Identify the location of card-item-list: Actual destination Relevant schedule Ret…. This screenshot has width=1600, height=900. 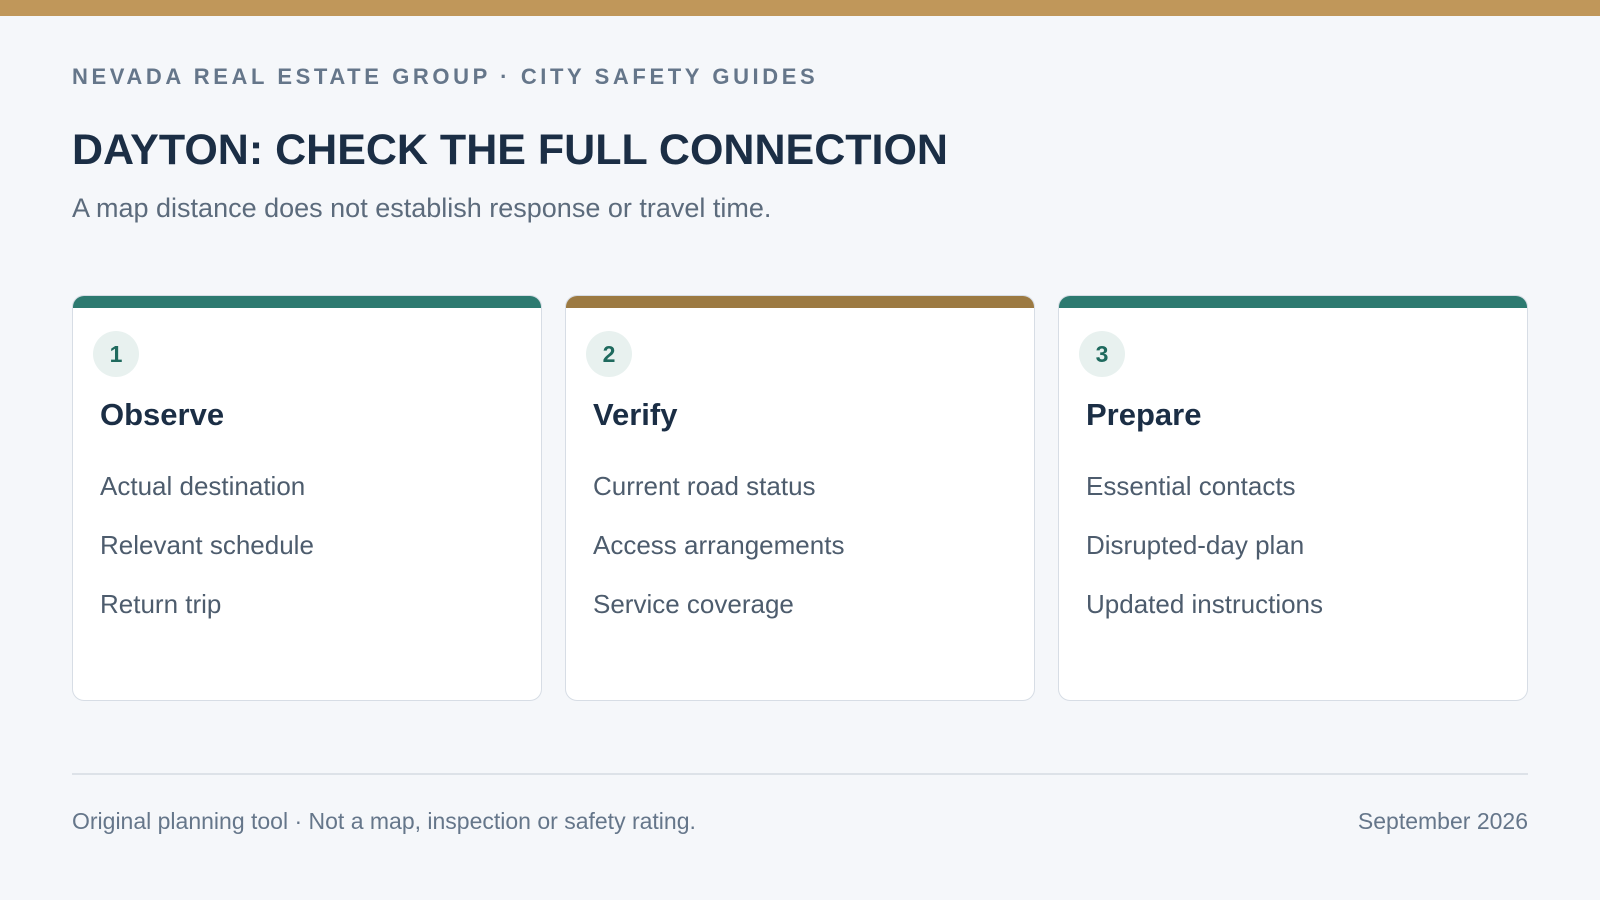
(207, 559).